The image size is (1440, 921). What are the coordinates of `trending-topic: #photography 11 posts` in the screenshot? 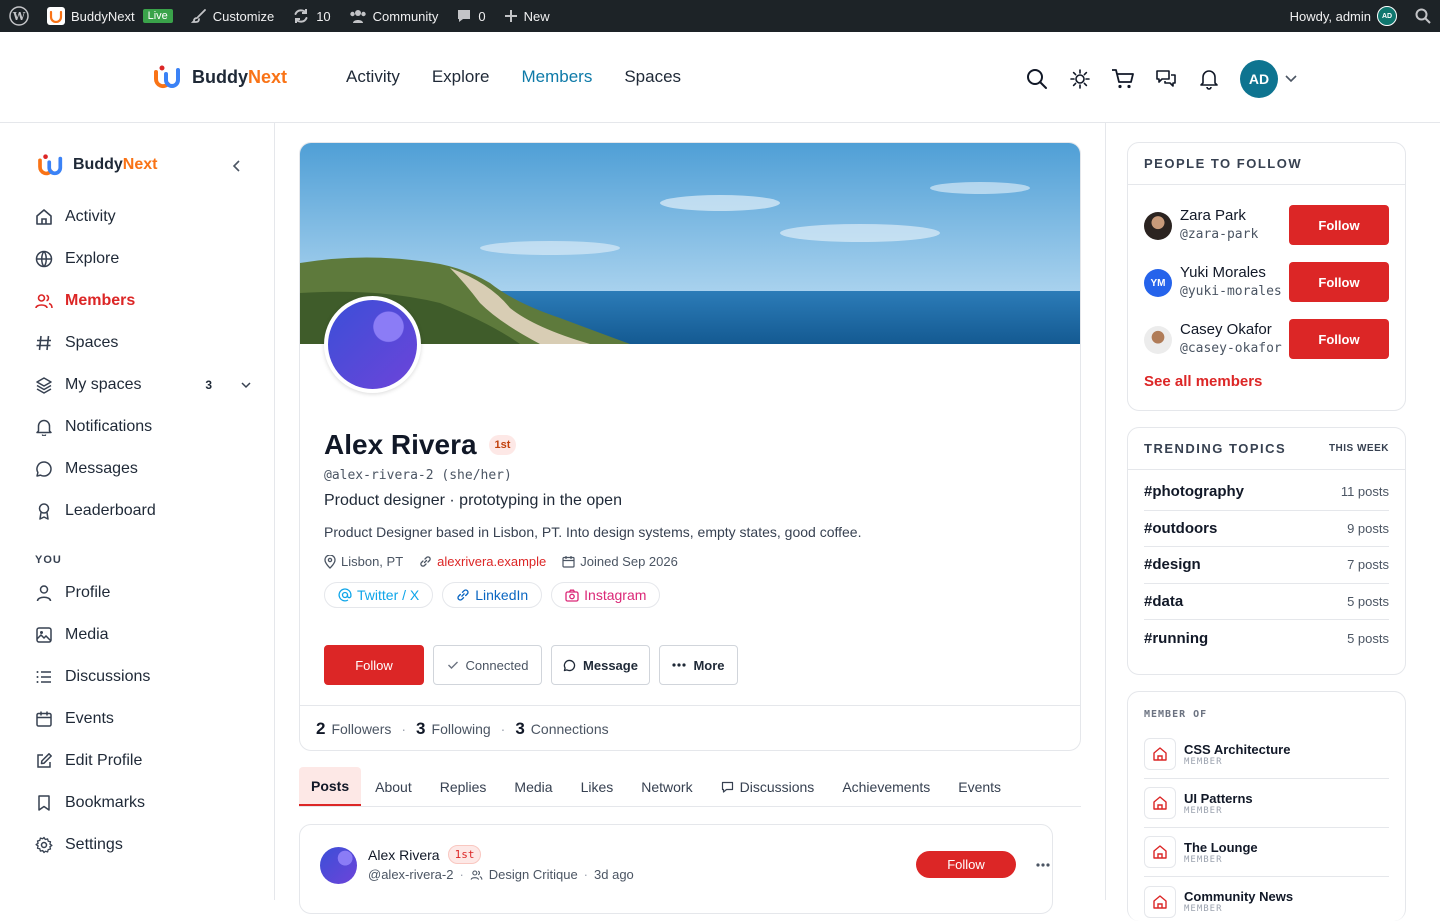 It's located at (1266, 492).